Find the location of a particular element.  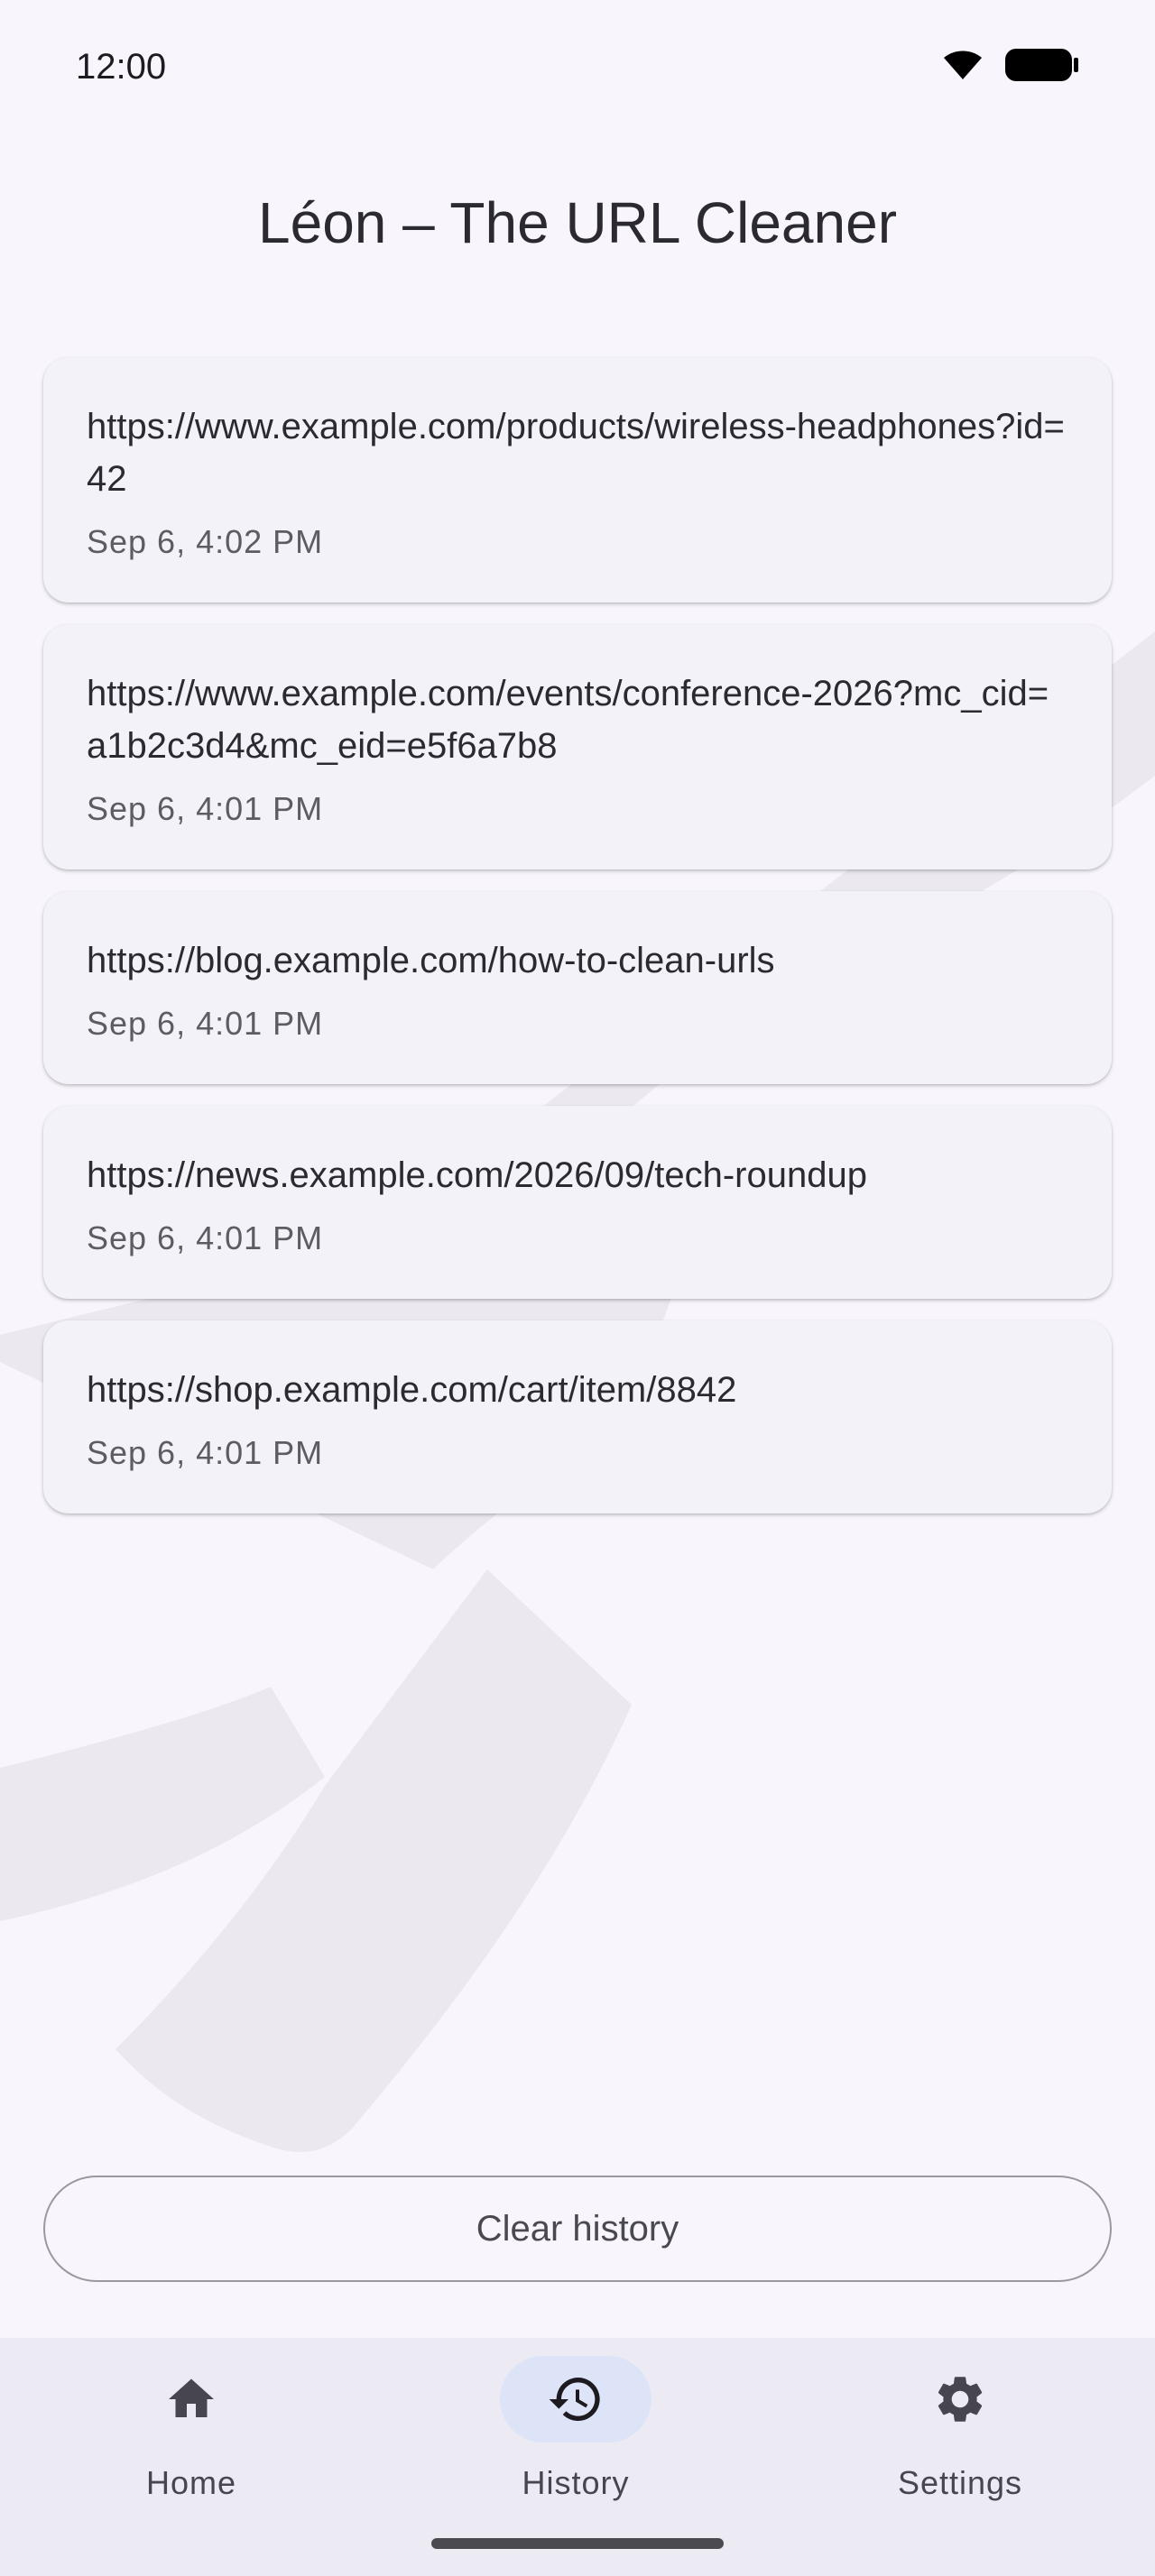

gear-icon is located at coordinates (960, 2399).